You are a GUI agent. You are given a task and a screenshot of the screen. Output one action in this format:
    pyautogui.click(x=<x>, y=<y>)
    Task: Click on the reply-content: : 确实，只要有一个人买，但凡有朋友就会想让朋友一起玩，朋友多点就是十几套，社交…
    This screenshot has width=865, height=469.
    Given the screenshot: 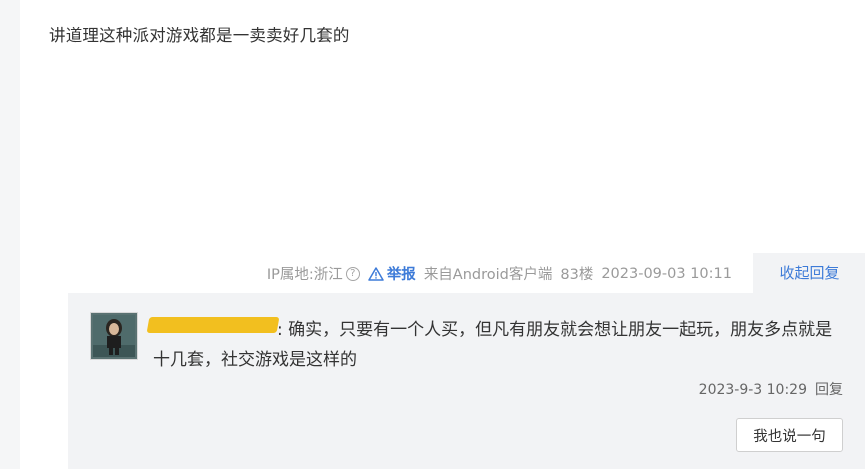 What is the action you would take?
    pyautogui.click(x=498, y=345)
    